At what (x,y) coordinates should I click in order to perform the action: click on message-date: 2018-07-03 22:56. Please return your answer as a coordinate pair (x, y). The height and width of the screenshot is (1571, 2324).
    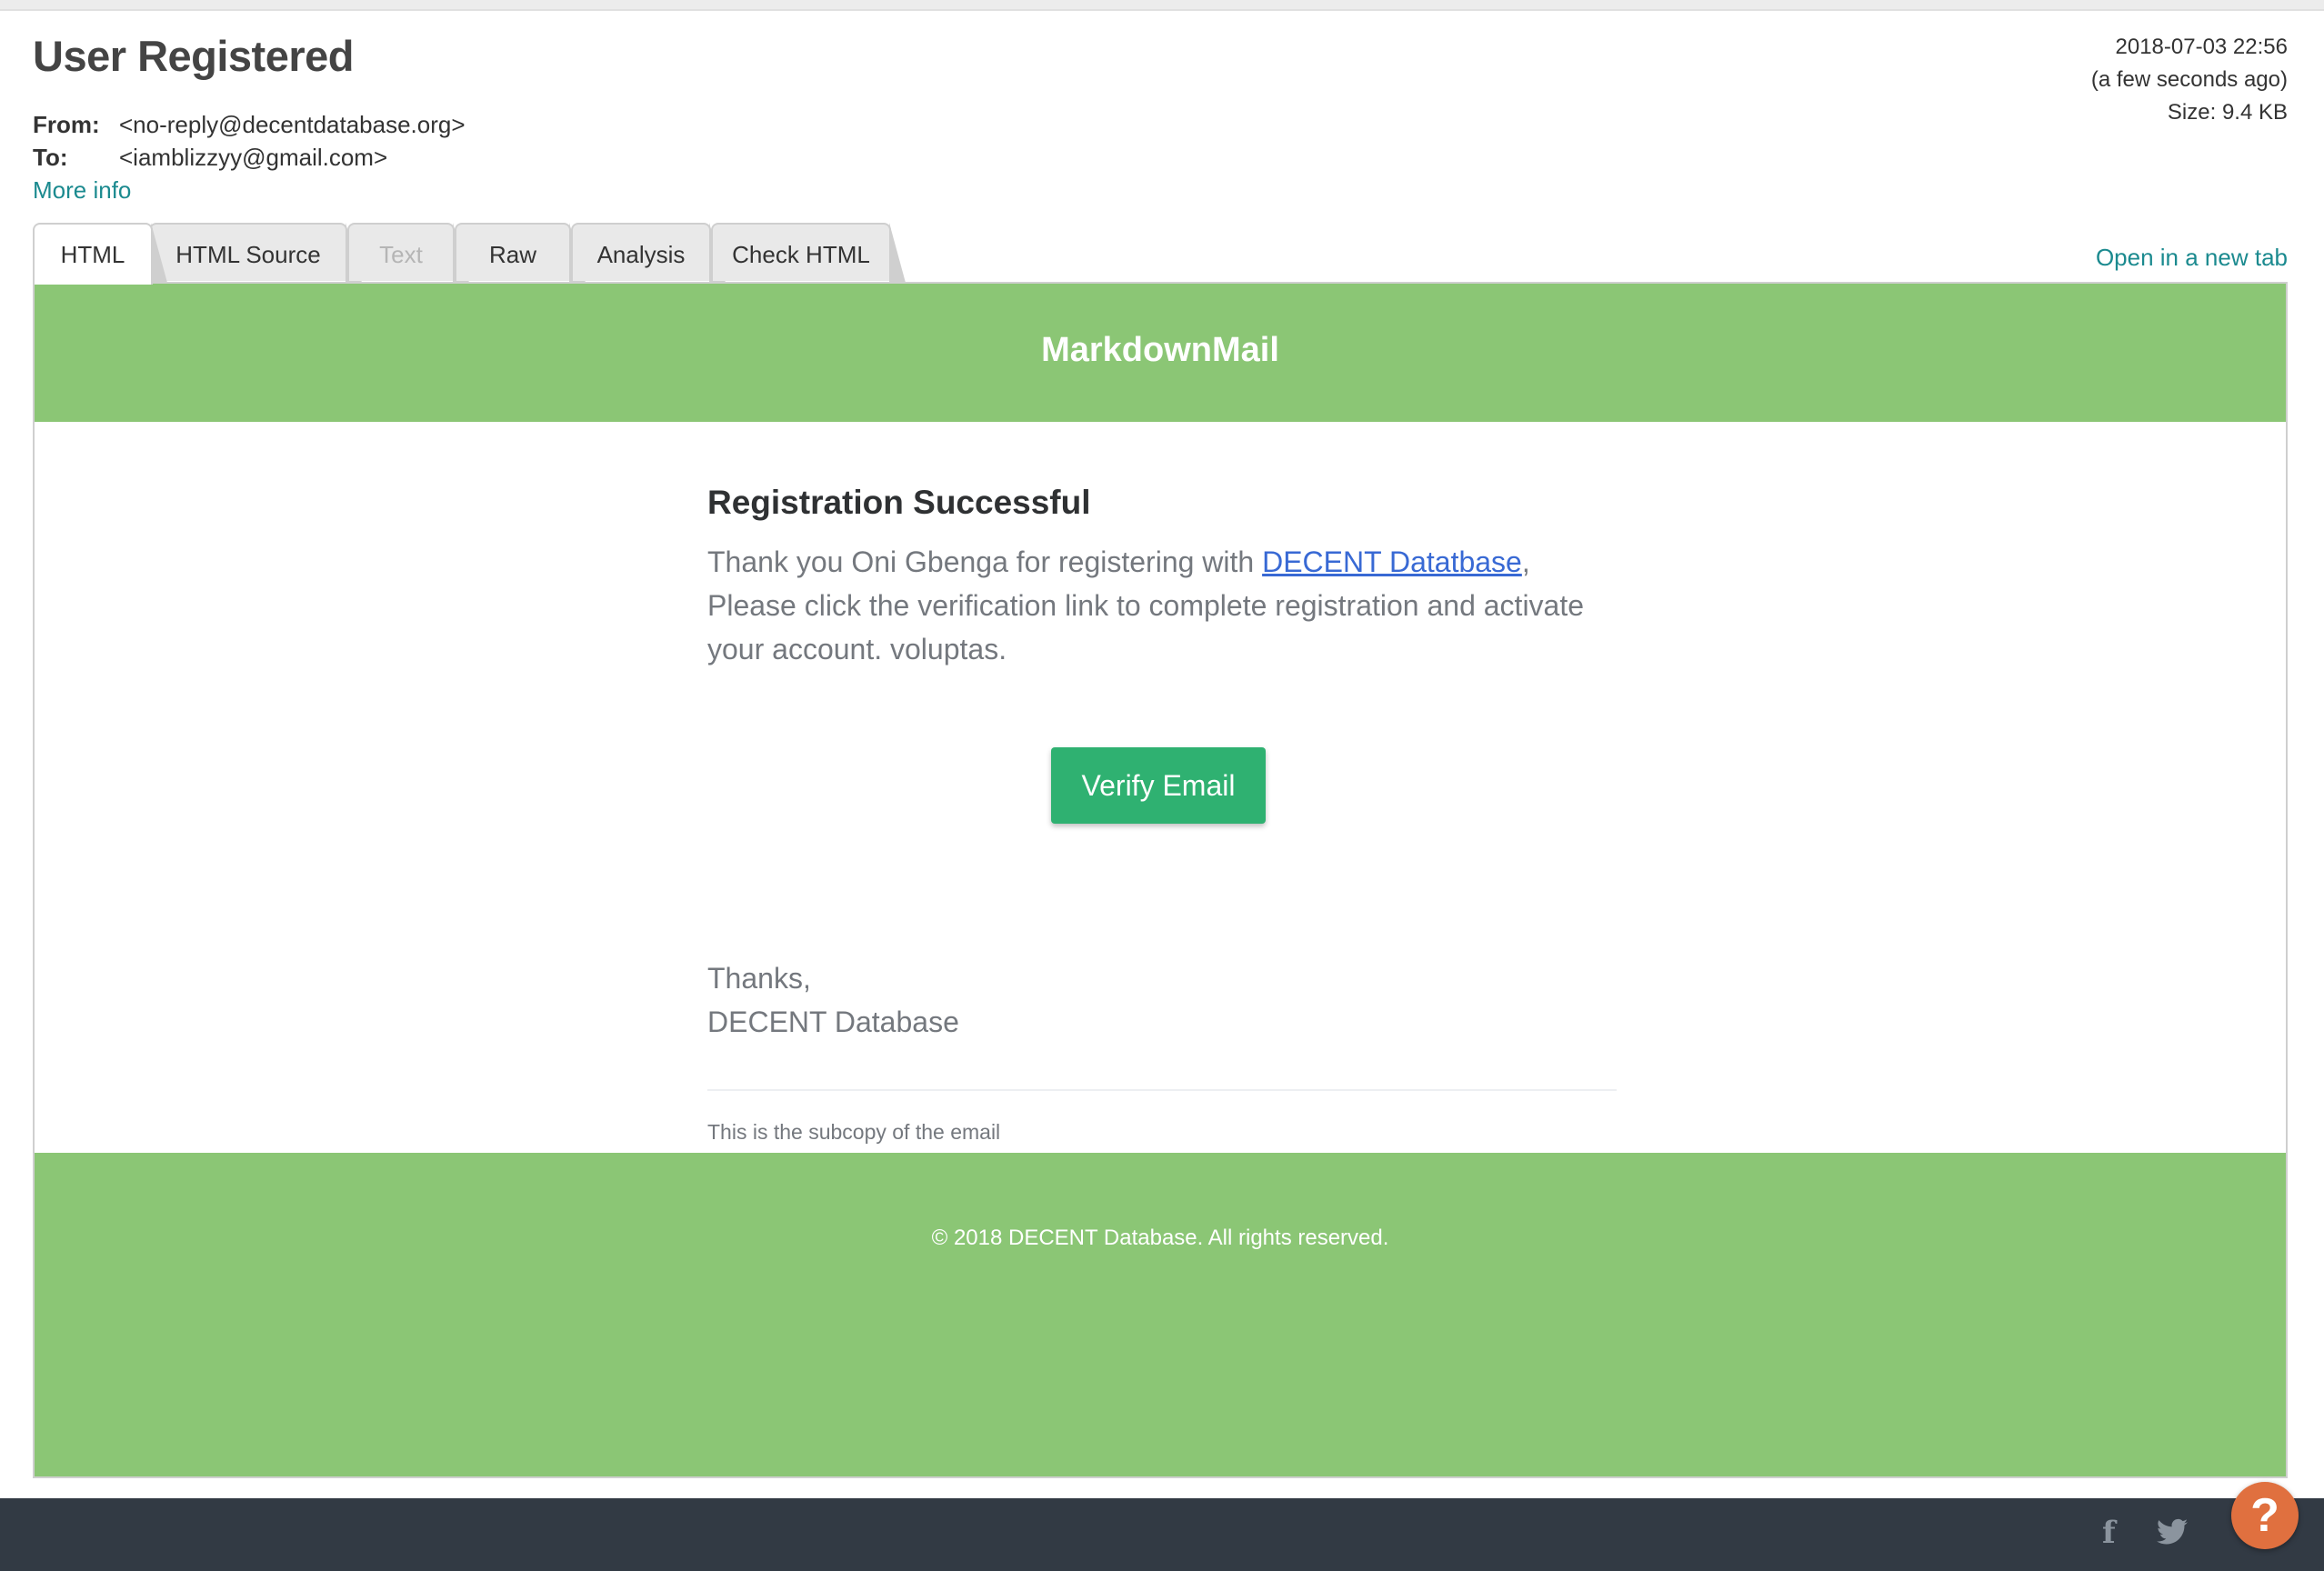
    Looking at the image, I should click on (2202, 47).